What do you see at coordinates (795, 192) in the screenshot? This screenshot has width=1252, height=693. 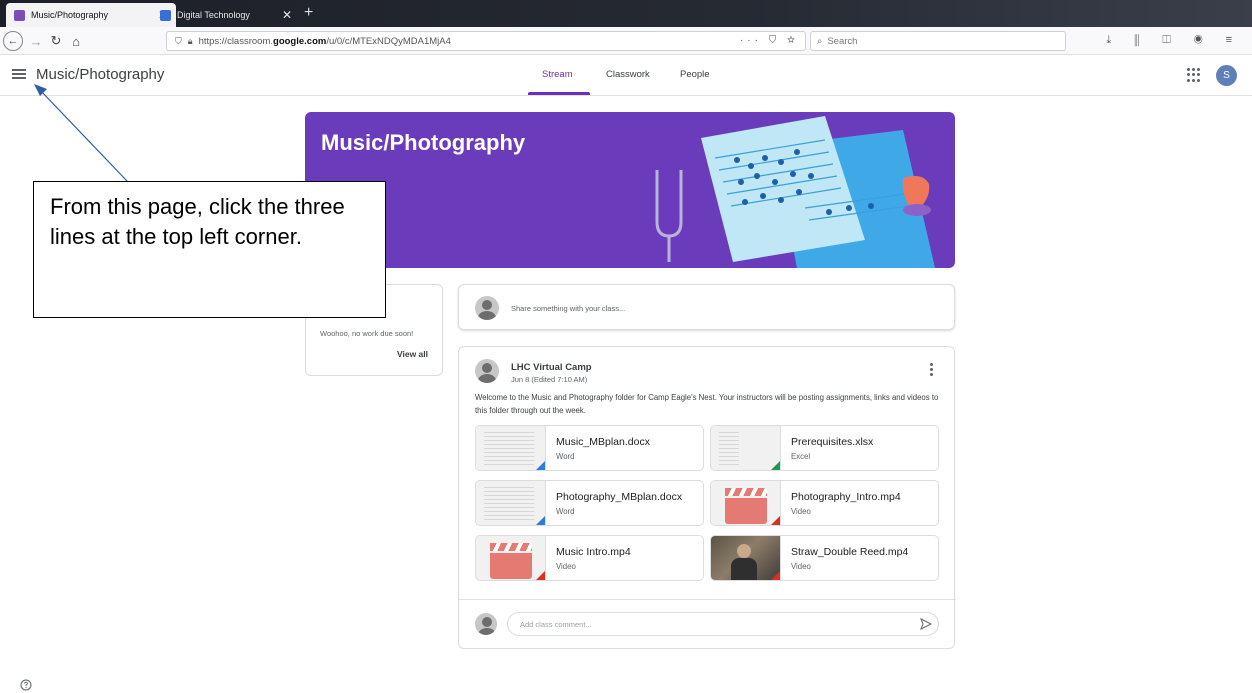 I see `music-sheet-illustration-icon` at bounding box center [795, 192].